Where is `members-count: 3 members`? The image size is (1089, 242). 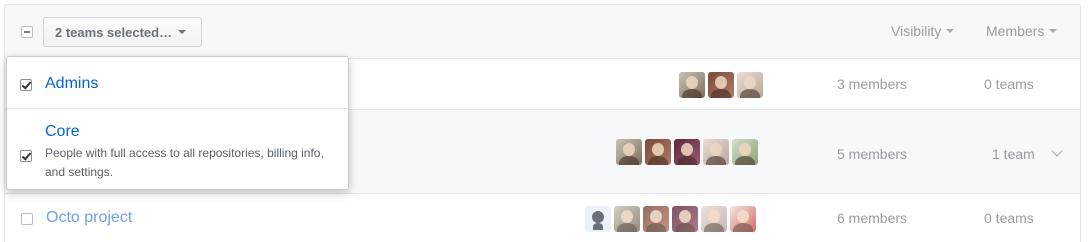 members-count: 3 members is located at coordinates (872, 84).